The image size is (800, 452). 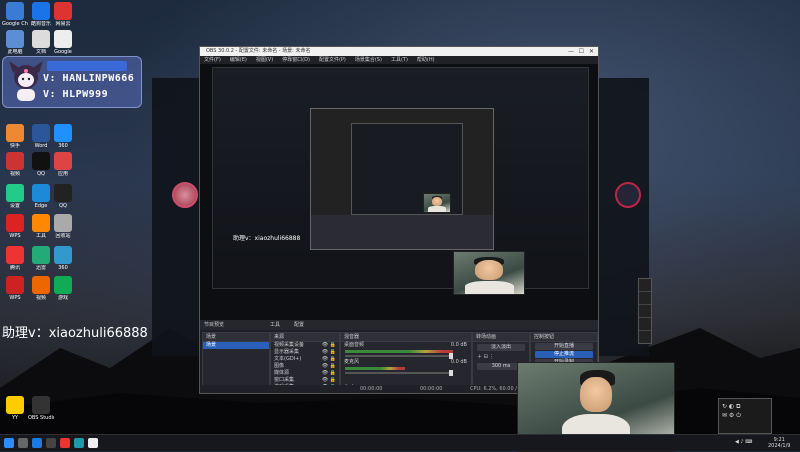 What do you see at coordinates (62, 298) in the screenshot?
I see `desktop-icon-label: 游戏` at bounding box center [62, 298].